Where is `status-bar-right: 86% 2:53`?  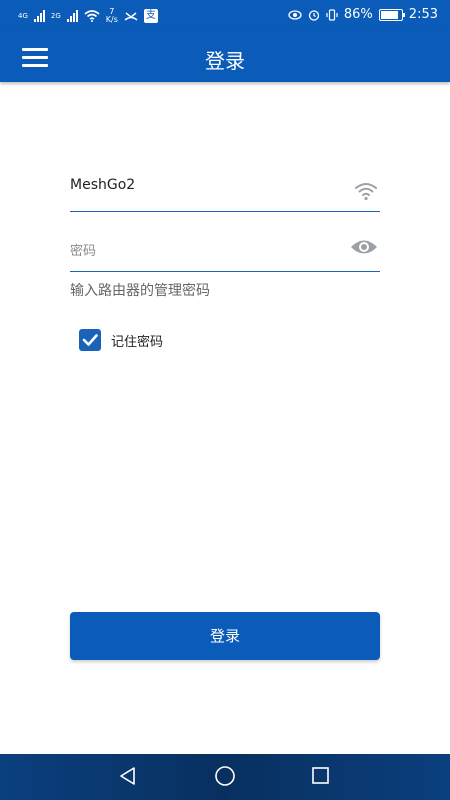 status-bar-right: 86% 2:53 is located at coordinates (363, 14).